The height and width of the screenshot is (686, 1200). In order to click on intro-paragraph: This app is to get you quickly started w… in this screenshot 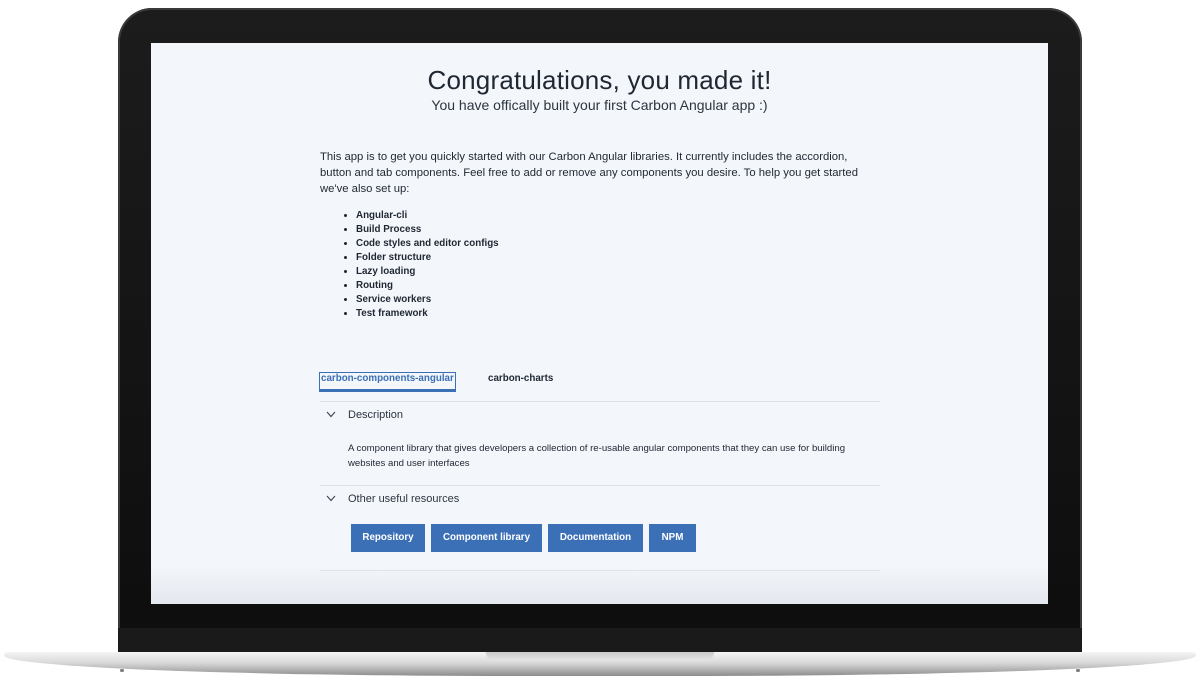, I will do `click(589, 173)`.